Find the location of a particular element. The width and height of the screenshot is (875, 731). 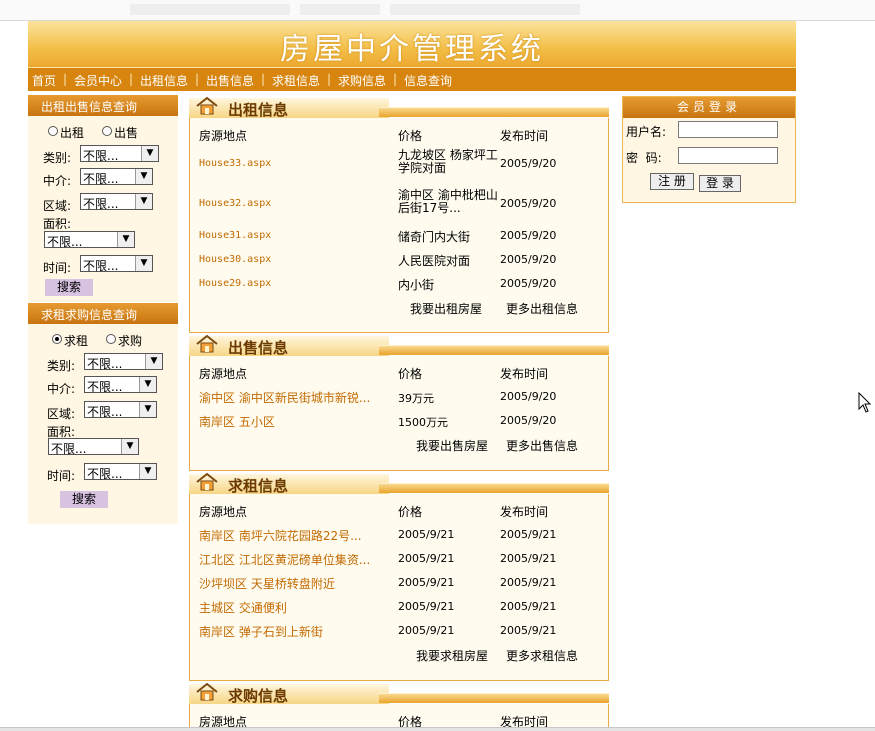

radio-rent is located at coordinates (53, 131).